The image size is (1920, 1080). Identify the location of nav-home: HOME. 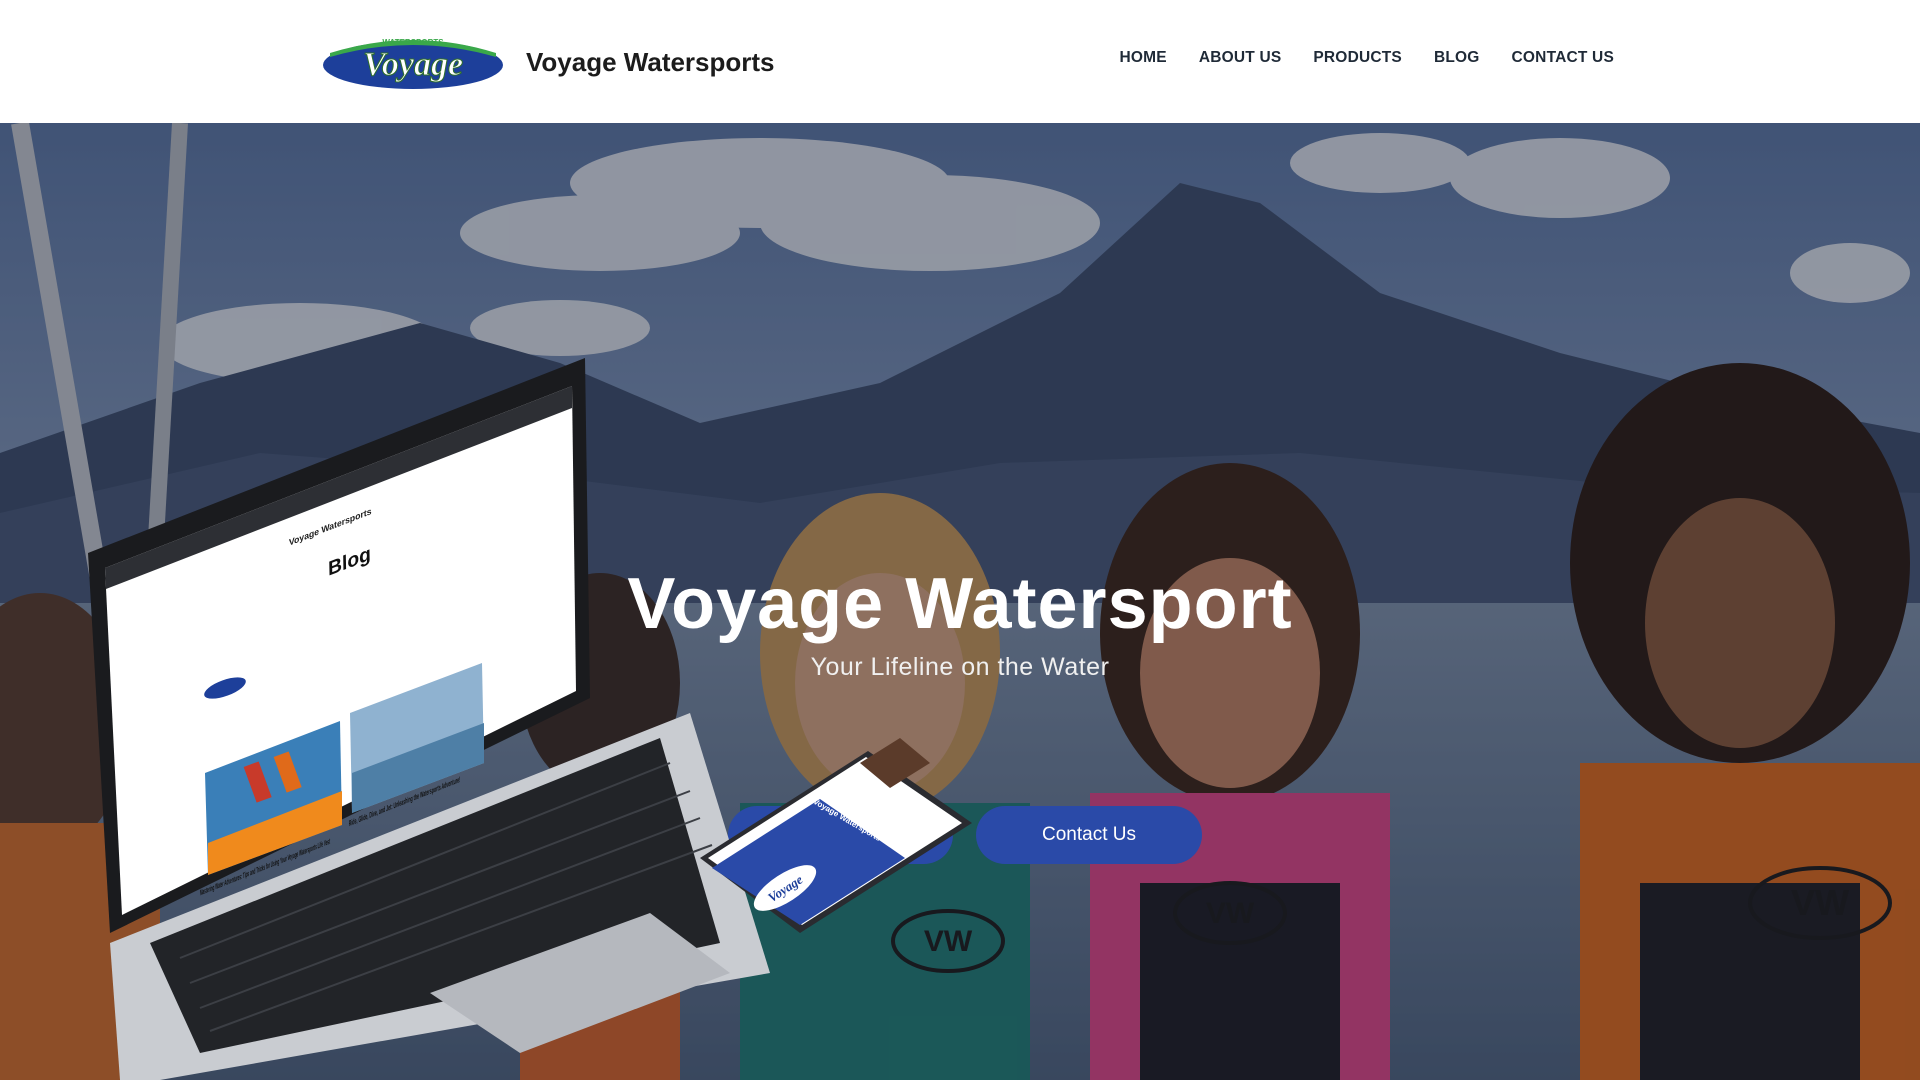
(1143, 58).